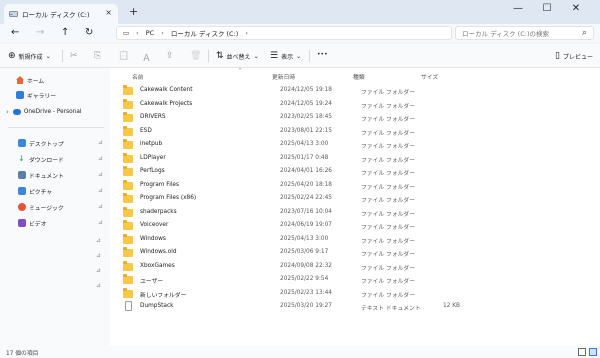  What do you see at coordinates (166, 103) in the screenshot?
I see `file-name: Cakewalk Projects` at bounding box center [166, 103].